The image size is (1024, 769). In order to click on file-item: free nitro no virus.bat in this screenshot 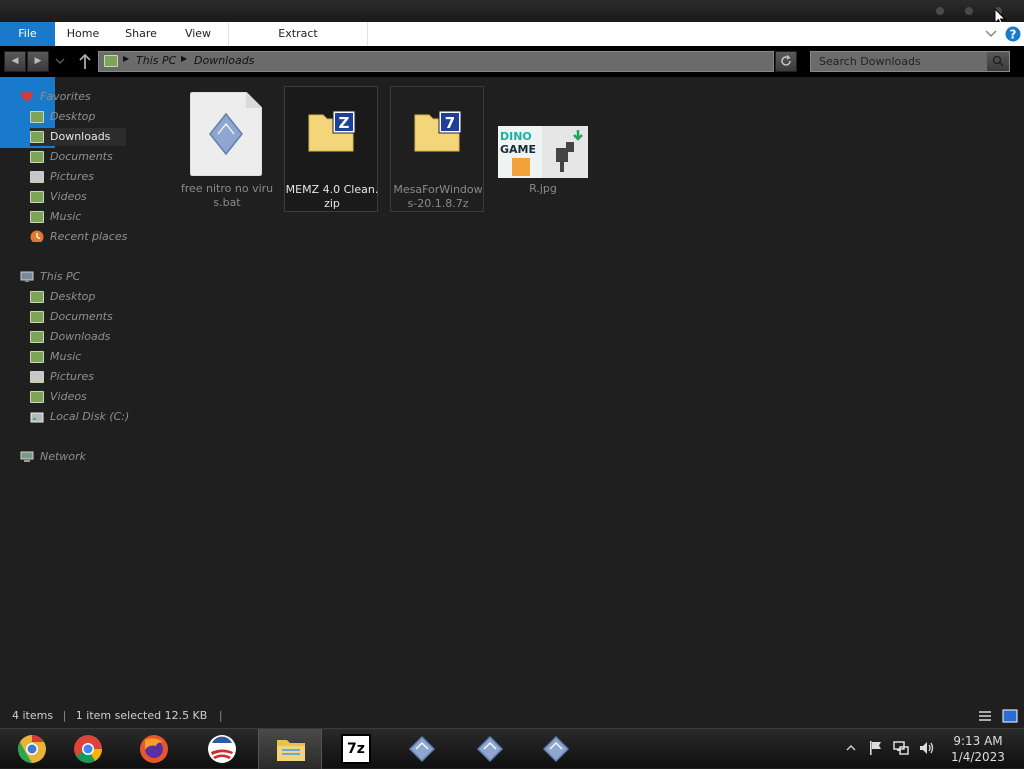, I will do `click(227, 149)`.